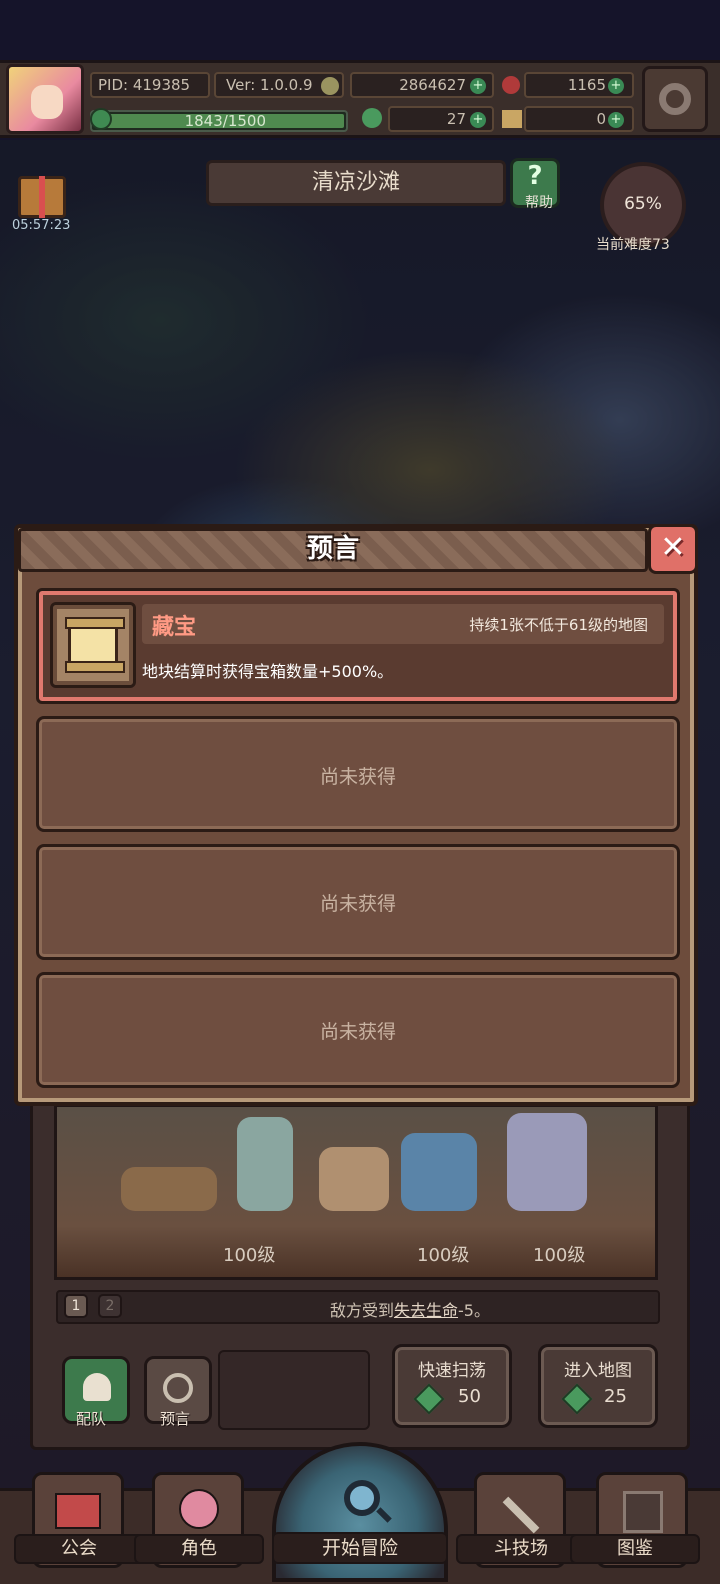 The width and height of the screenshot is (720, 1584). Describe the element at coordinates (269, 85) in the screenshot. I see `version-text: Ver: 1.0.0.9` at that location.